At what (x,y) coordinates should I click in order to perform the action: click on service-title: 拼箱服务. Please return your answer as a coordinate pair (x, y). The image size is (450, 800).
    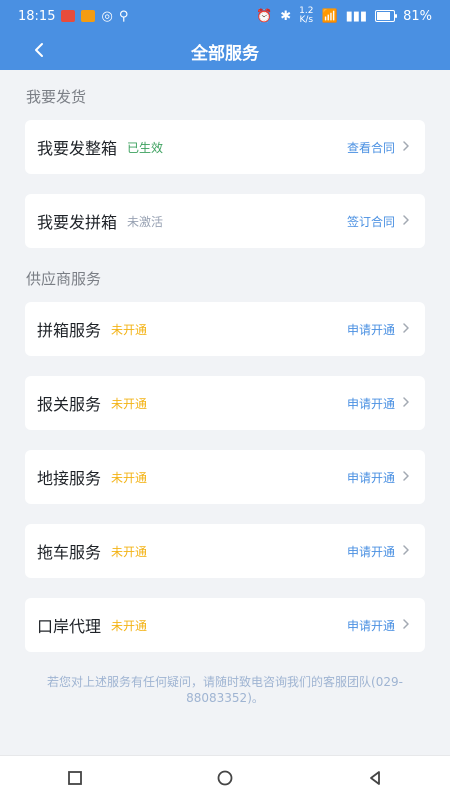
    Looking at the image, I should click on (69, 330).